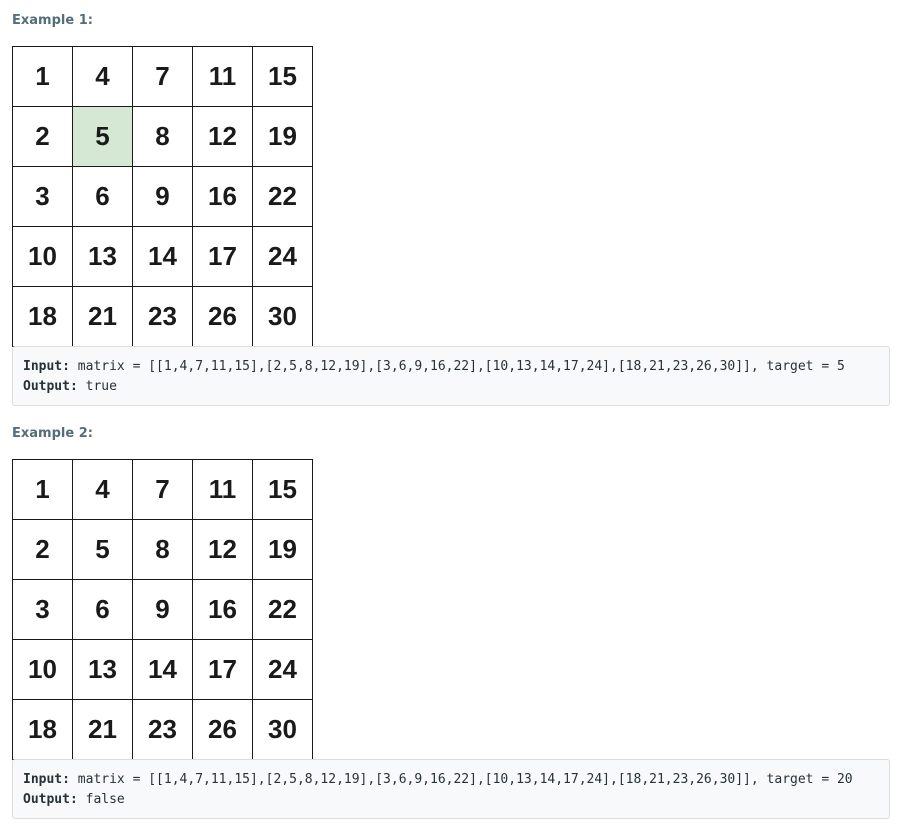 Image resolution: width=902 pixels, height=835 pixels. I want to click on example-title: Example 1:, so click(52, 20).